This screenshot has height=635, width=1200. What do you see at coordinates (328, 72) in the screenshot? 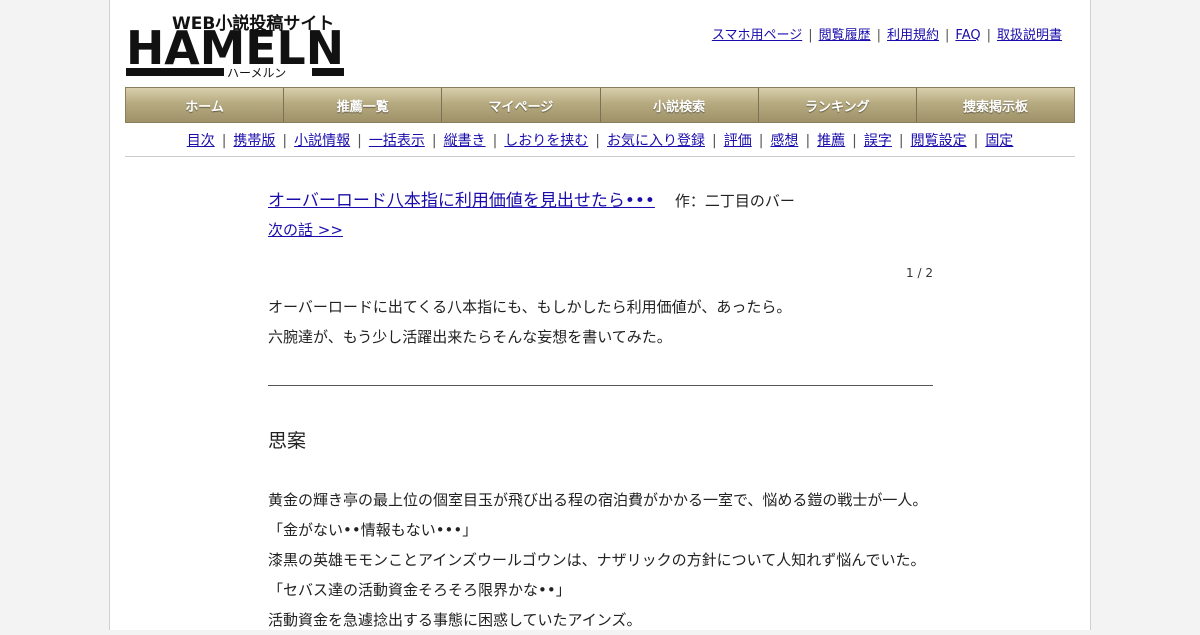
I see `logo-bar-right` at bounding box center [328, 72].